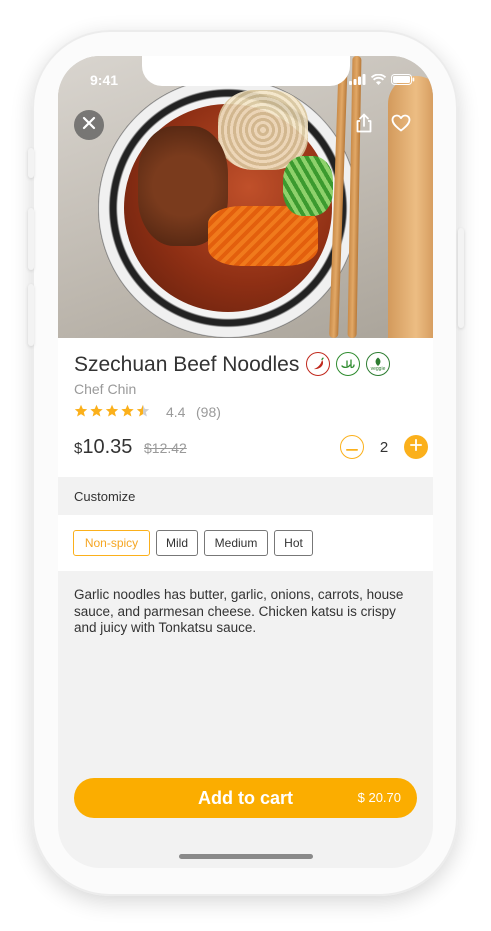 This screenshot has height=931, width=491. I want to click on mute-switch, so click(31, 163).